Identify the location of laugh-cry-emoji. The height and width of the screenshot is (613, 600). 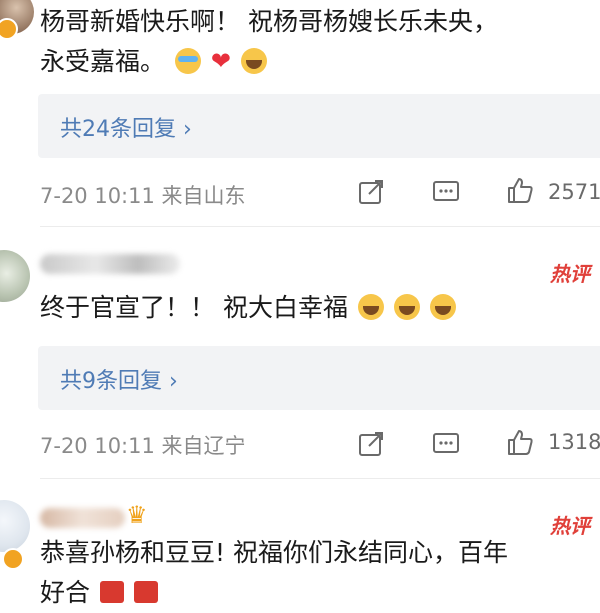
(187, 61).